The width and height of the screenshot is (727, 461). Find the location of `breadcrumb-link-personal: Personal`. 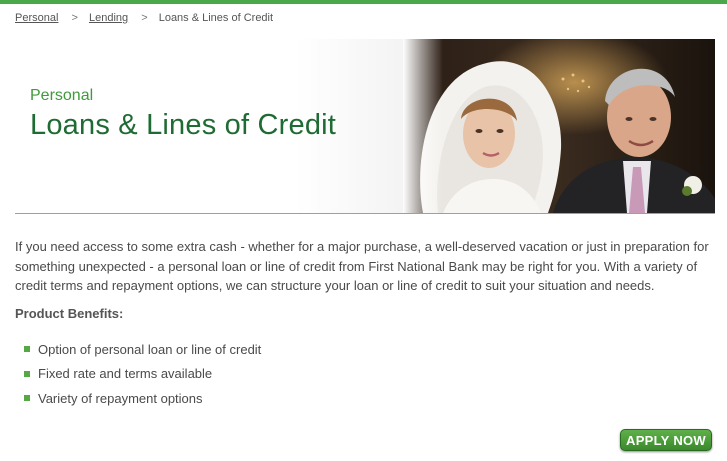

breadcrumb-link-personal: Personal is located at coordinates (36, 18).